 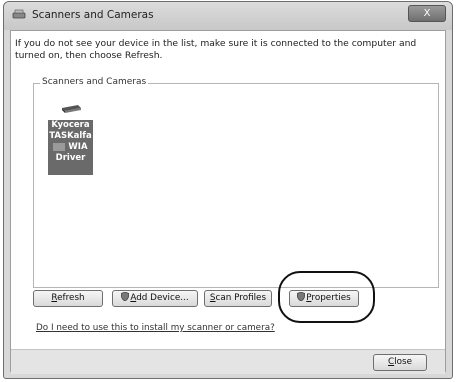 What do you see at coordinates (19, 14) in the screenshot?
I see `scanner-camera-icon` at bounding box center [19, 14].